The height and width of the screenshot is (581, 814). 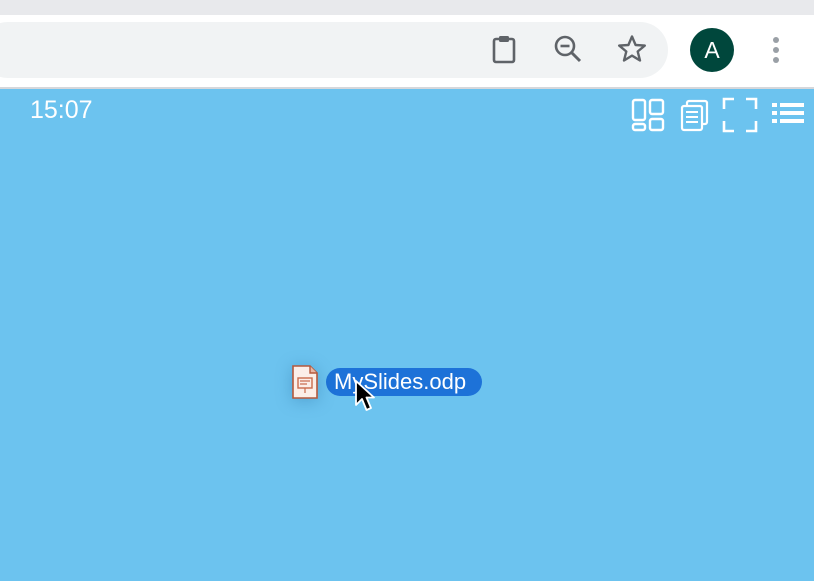 What do you see at coordinates (504, 49) in the screenshot?
I see `clipboard-icon` at bounding box center [504, 49].